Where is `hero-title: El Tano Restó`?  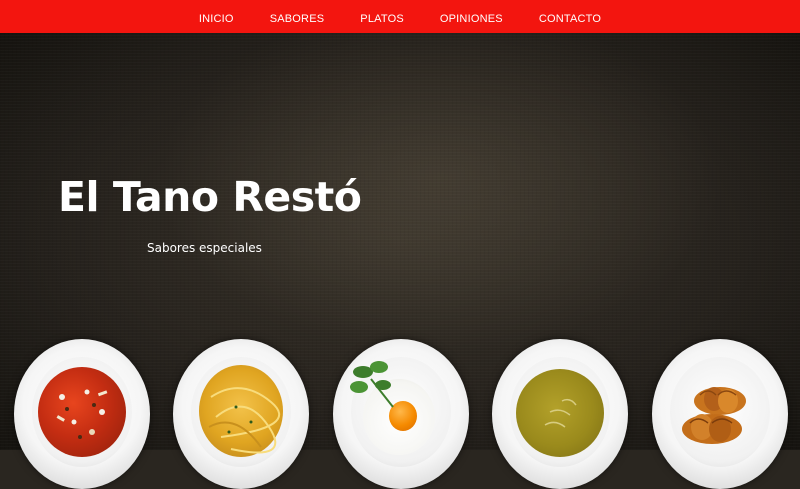 hero-title: El Tano Restó is located at coordinates (210, 197).